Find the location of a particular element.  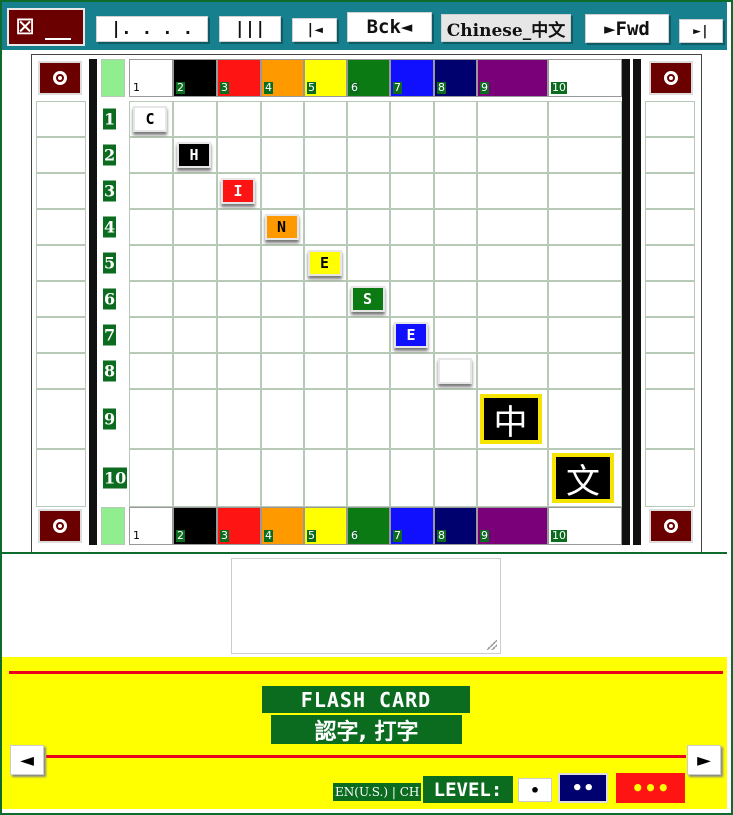

character-tile: 中 is located at coordinates (510, 419).